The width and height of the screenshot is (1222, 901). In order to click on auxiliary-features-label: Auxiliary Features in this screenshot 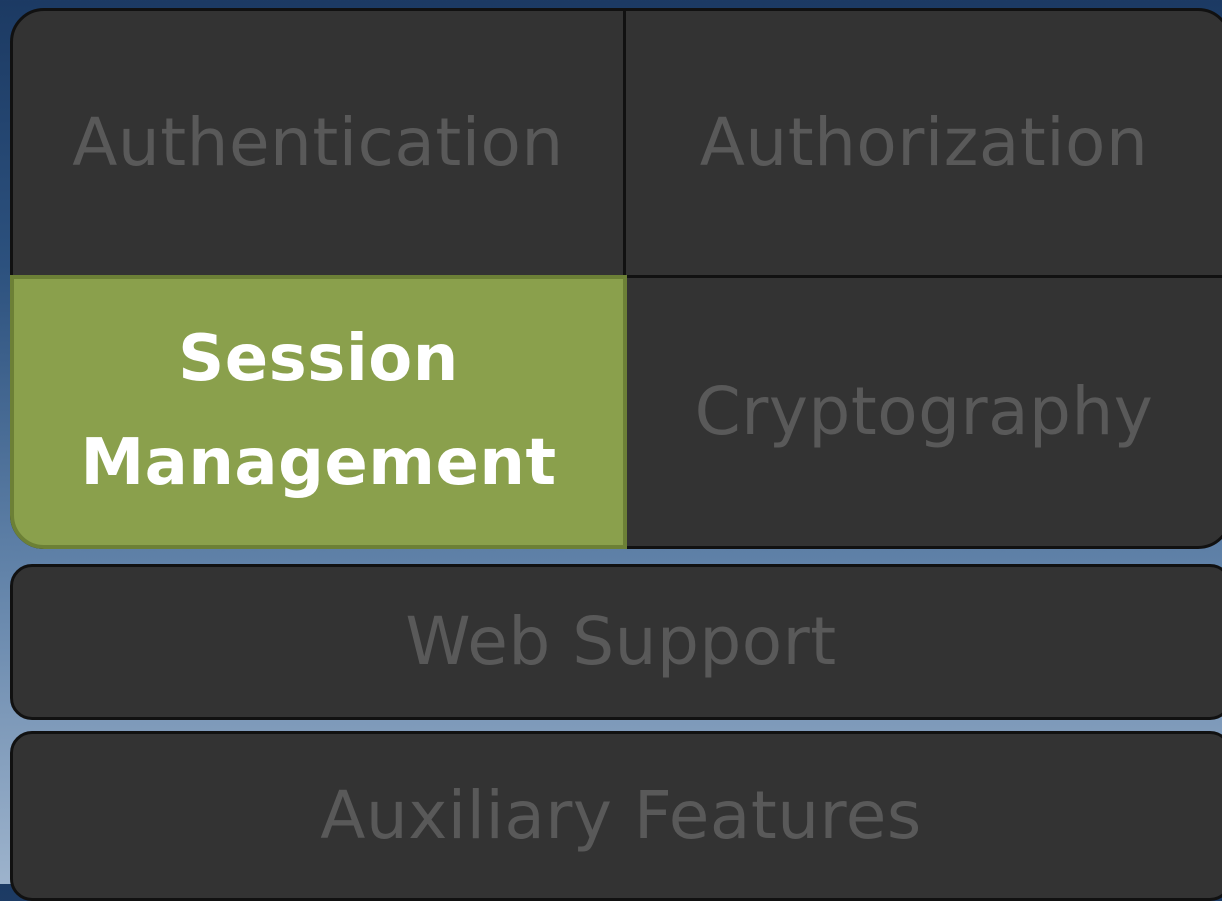, I will do `click(621, 816)`.